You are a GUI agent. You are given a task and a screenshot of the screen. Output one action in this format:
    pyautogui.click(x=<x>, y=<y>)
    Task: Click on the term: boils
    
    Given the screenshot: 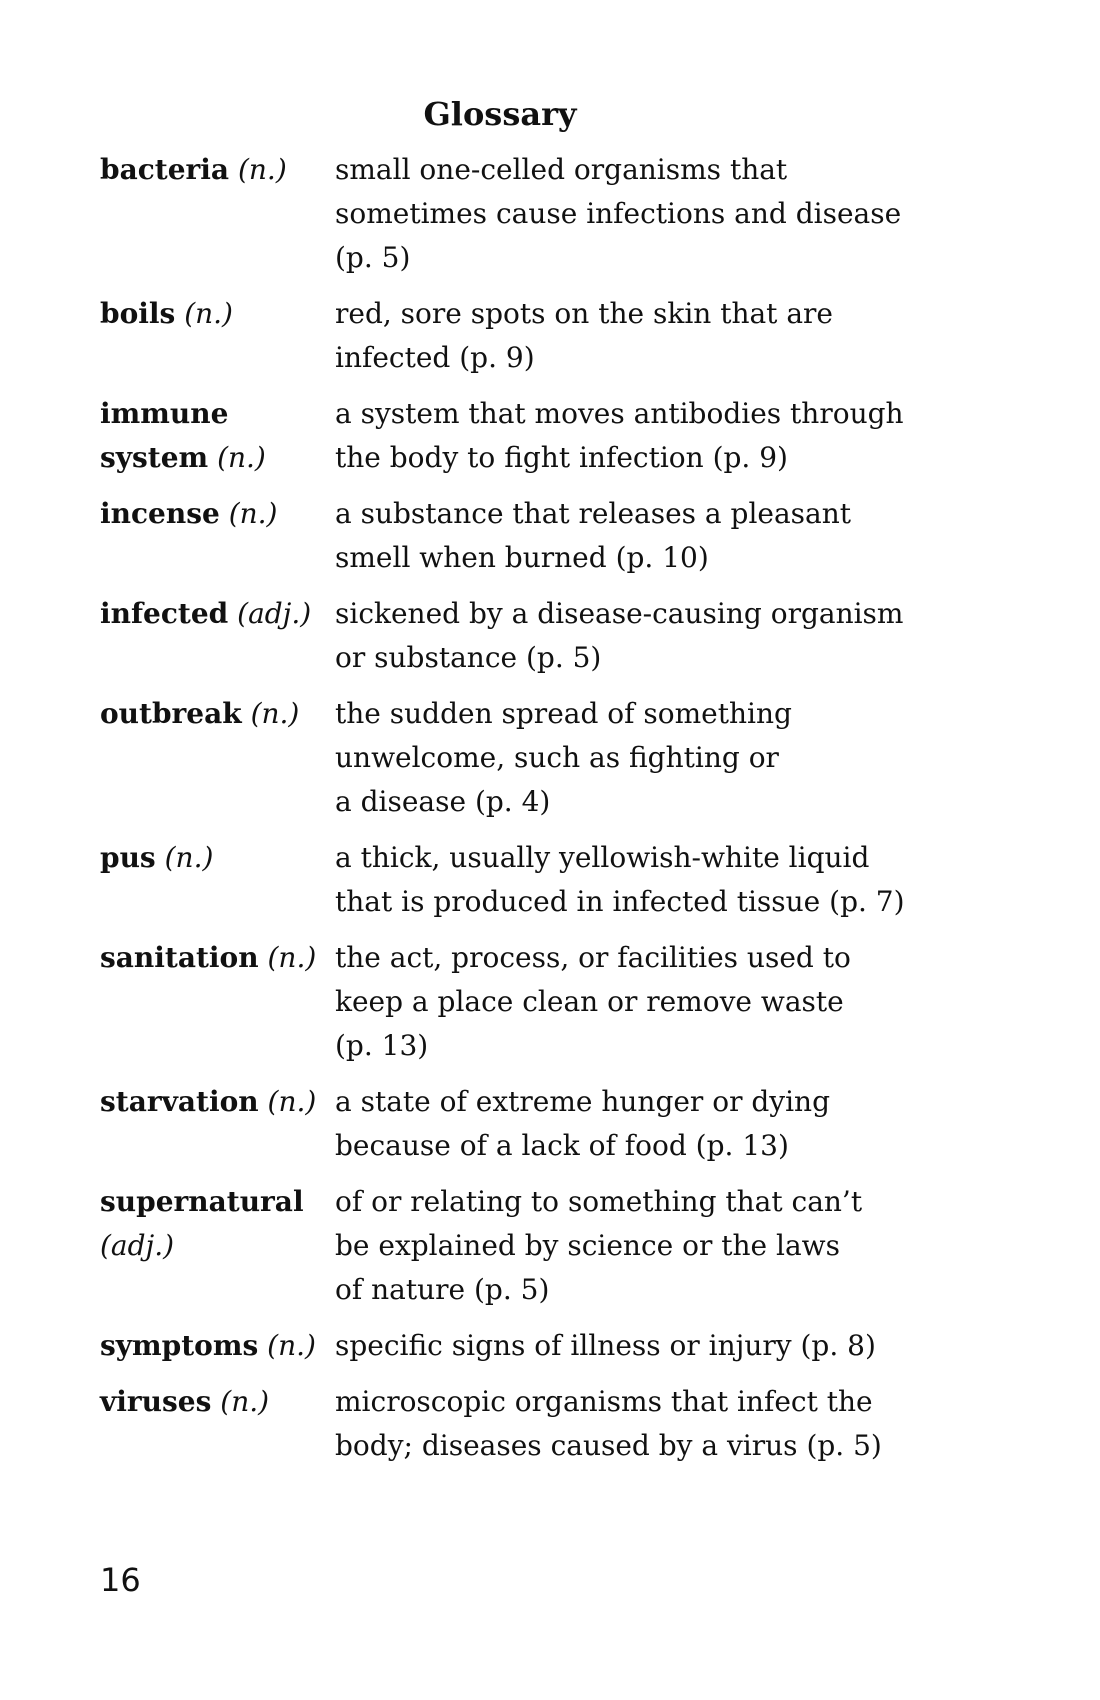 What is the action you would take?
    pyautogui.click(x=138, y=313)
    